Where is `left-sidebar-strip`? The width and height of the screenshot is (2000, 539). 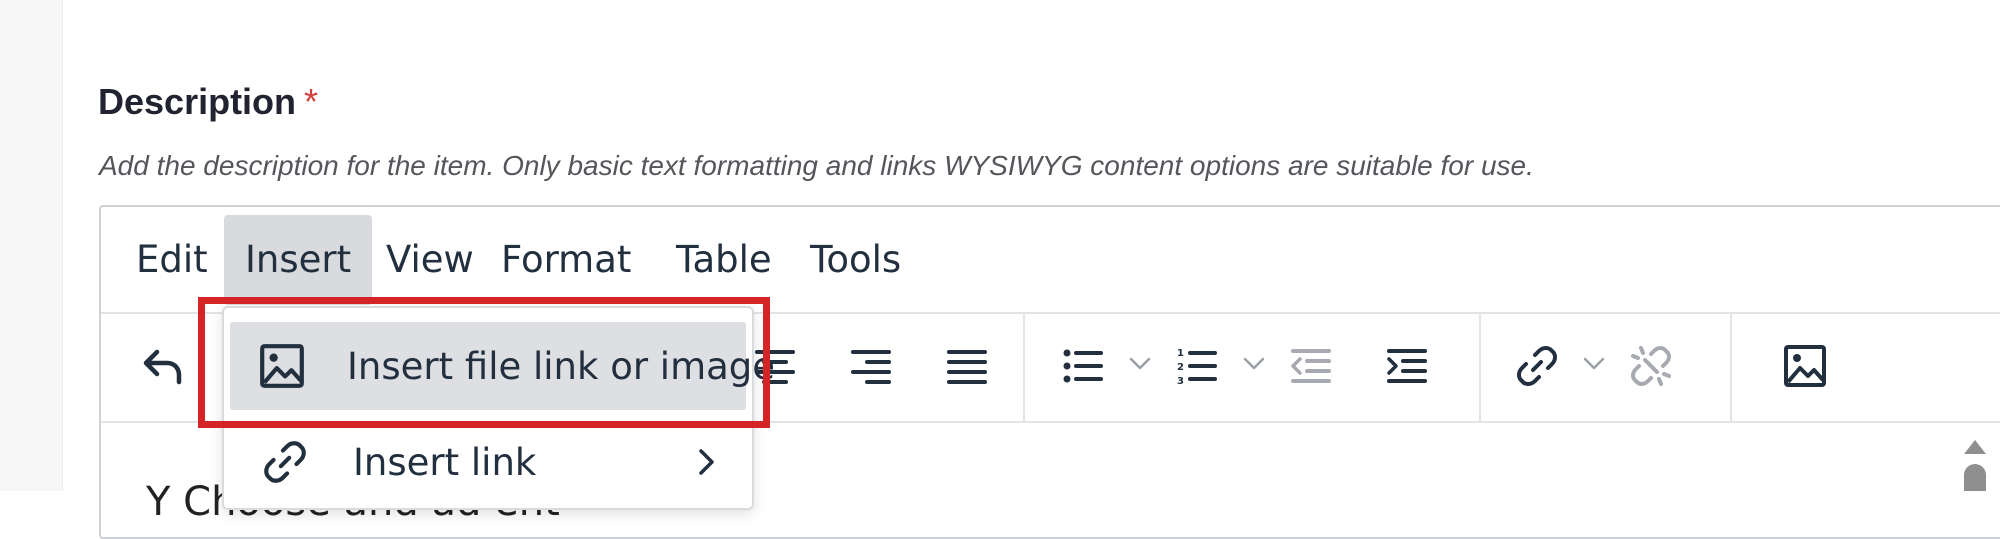 left-sidebar-strip is located at coordinates (31, 245).